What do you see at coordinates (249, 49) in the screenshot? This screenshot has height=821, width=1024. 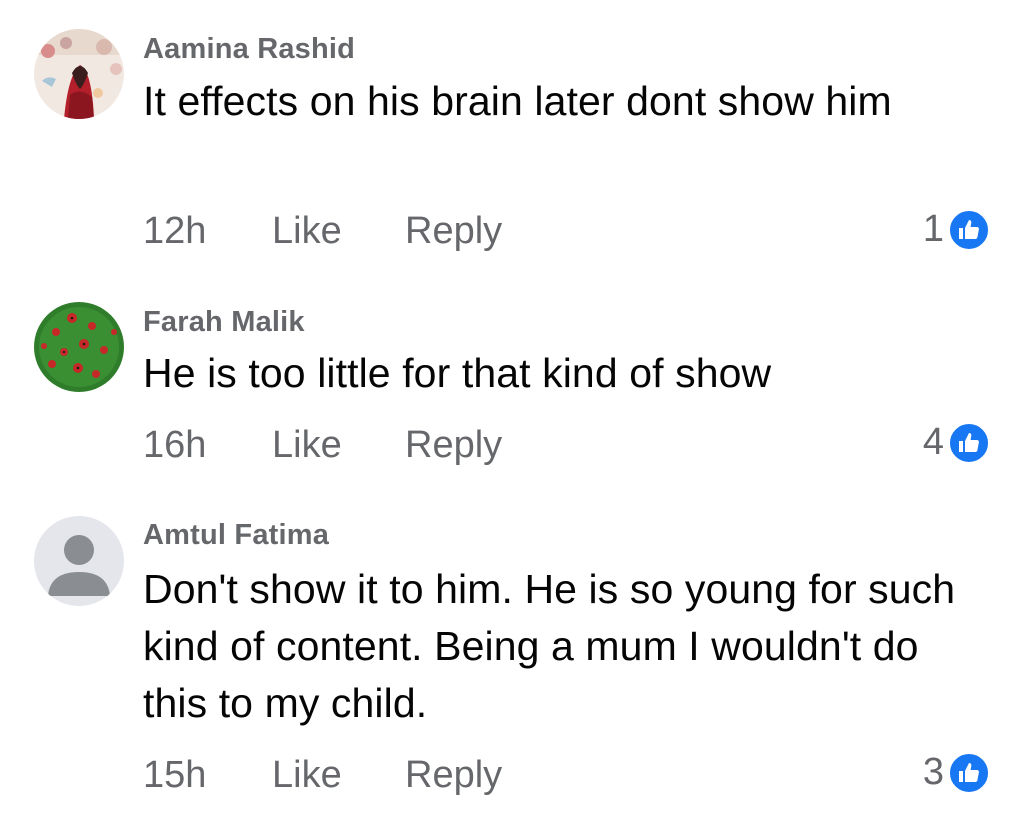 I see `comment-author: Aamina Rashid` at bounding box center [249, 49].